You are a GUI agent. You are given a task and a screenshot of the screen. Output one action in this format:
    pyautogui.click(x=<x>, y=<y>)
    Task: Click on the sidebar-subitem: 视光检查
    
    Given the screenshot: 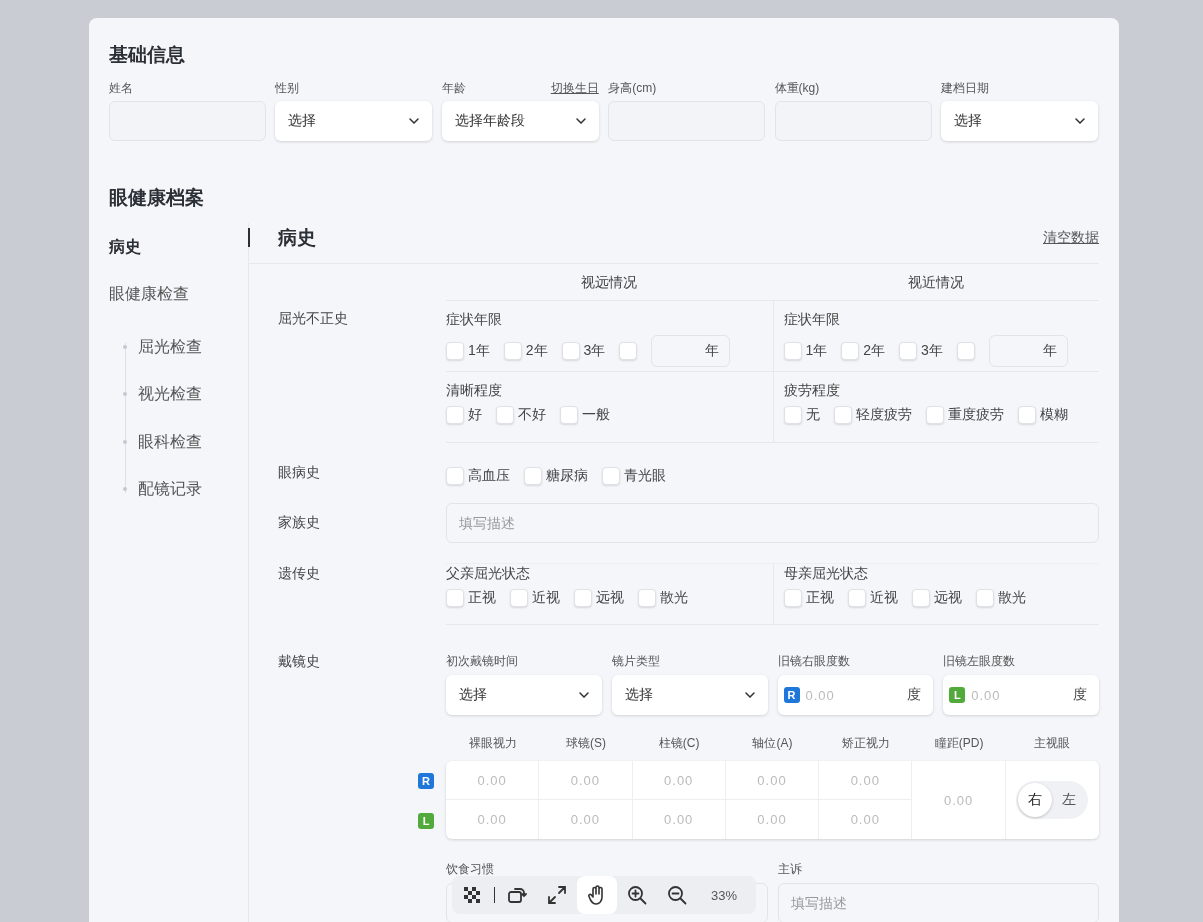 What is the action you would take?
    pyautogui.click(x=162, y=394)
    